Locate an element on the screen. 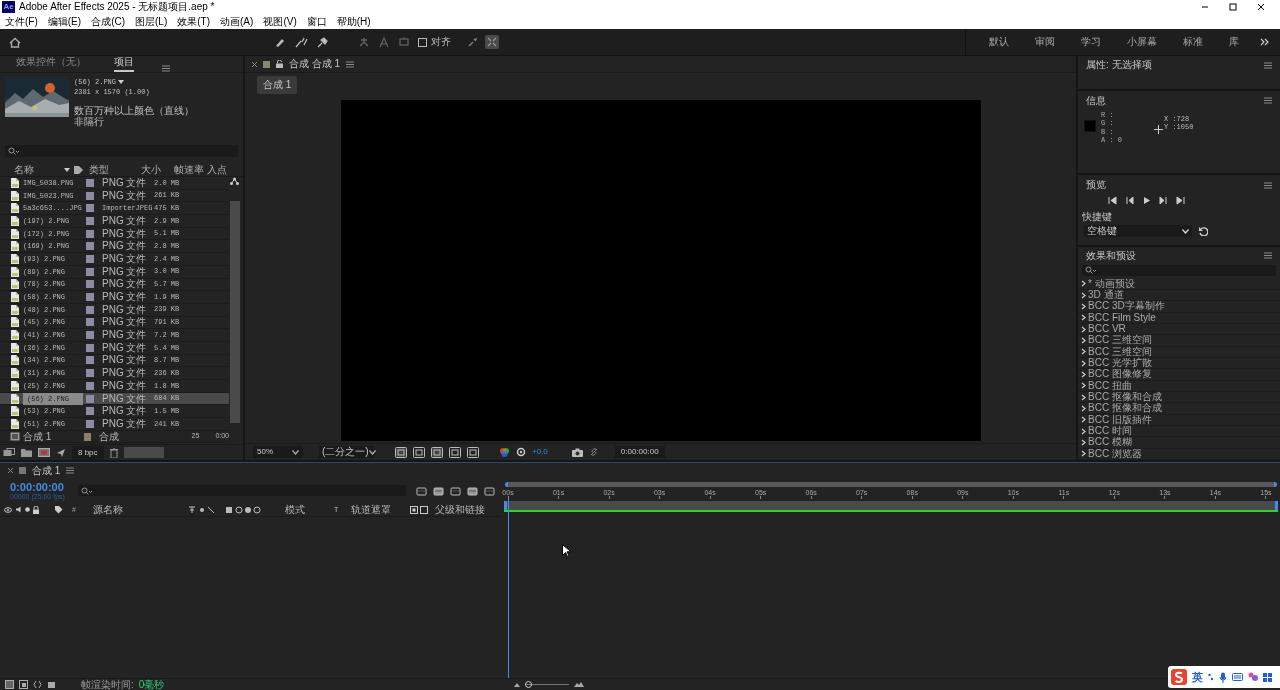 Image resolution: width=1280 pixels, height=690 pixels. microphone-icon is located at coordinates (1223, 677).